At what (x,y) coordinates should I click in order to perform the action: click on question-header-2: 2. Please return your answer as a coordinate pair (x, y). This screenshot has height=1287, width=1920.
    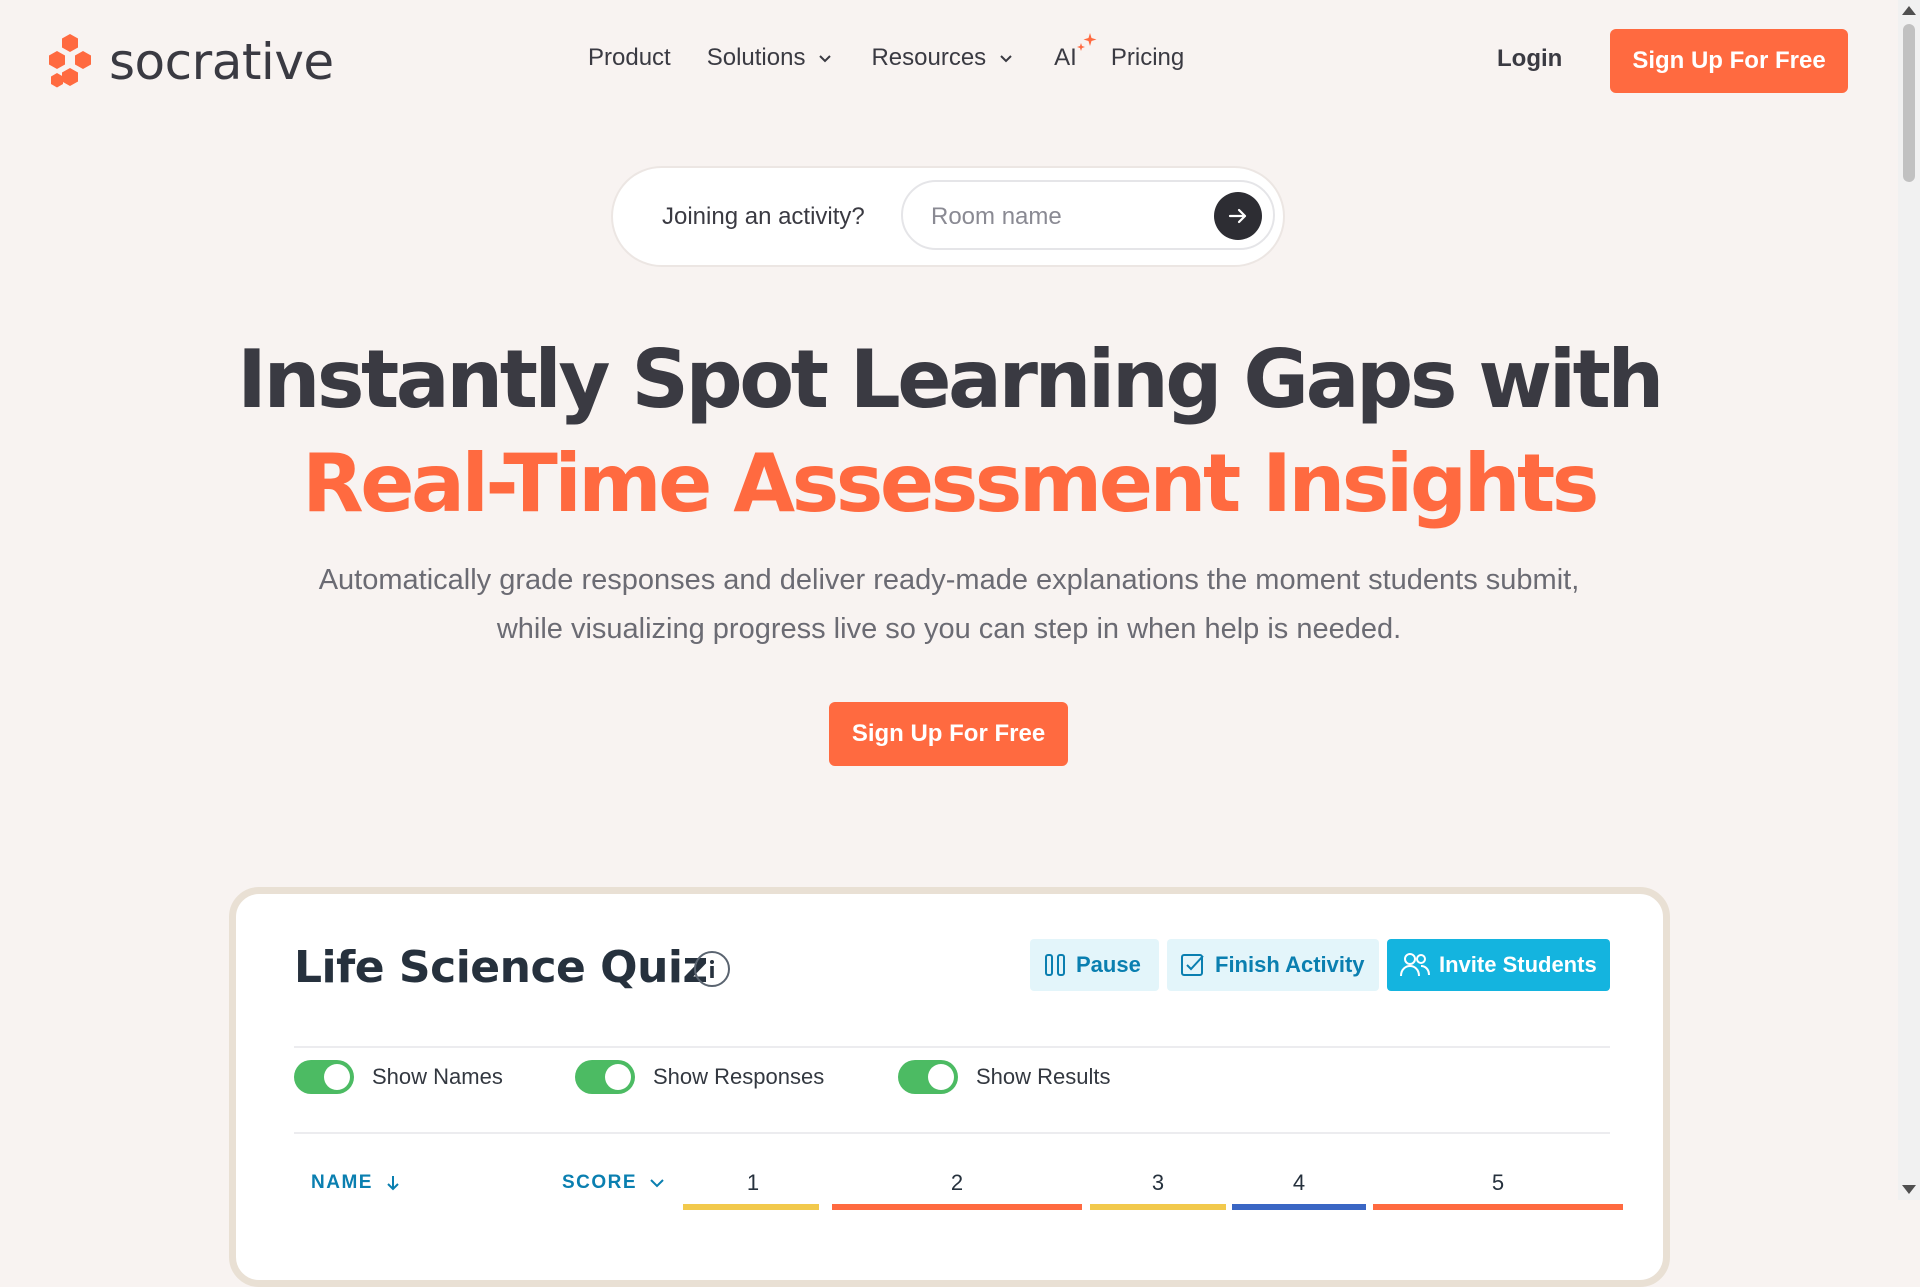
    Looking at the image, I should click on (957, 1183).